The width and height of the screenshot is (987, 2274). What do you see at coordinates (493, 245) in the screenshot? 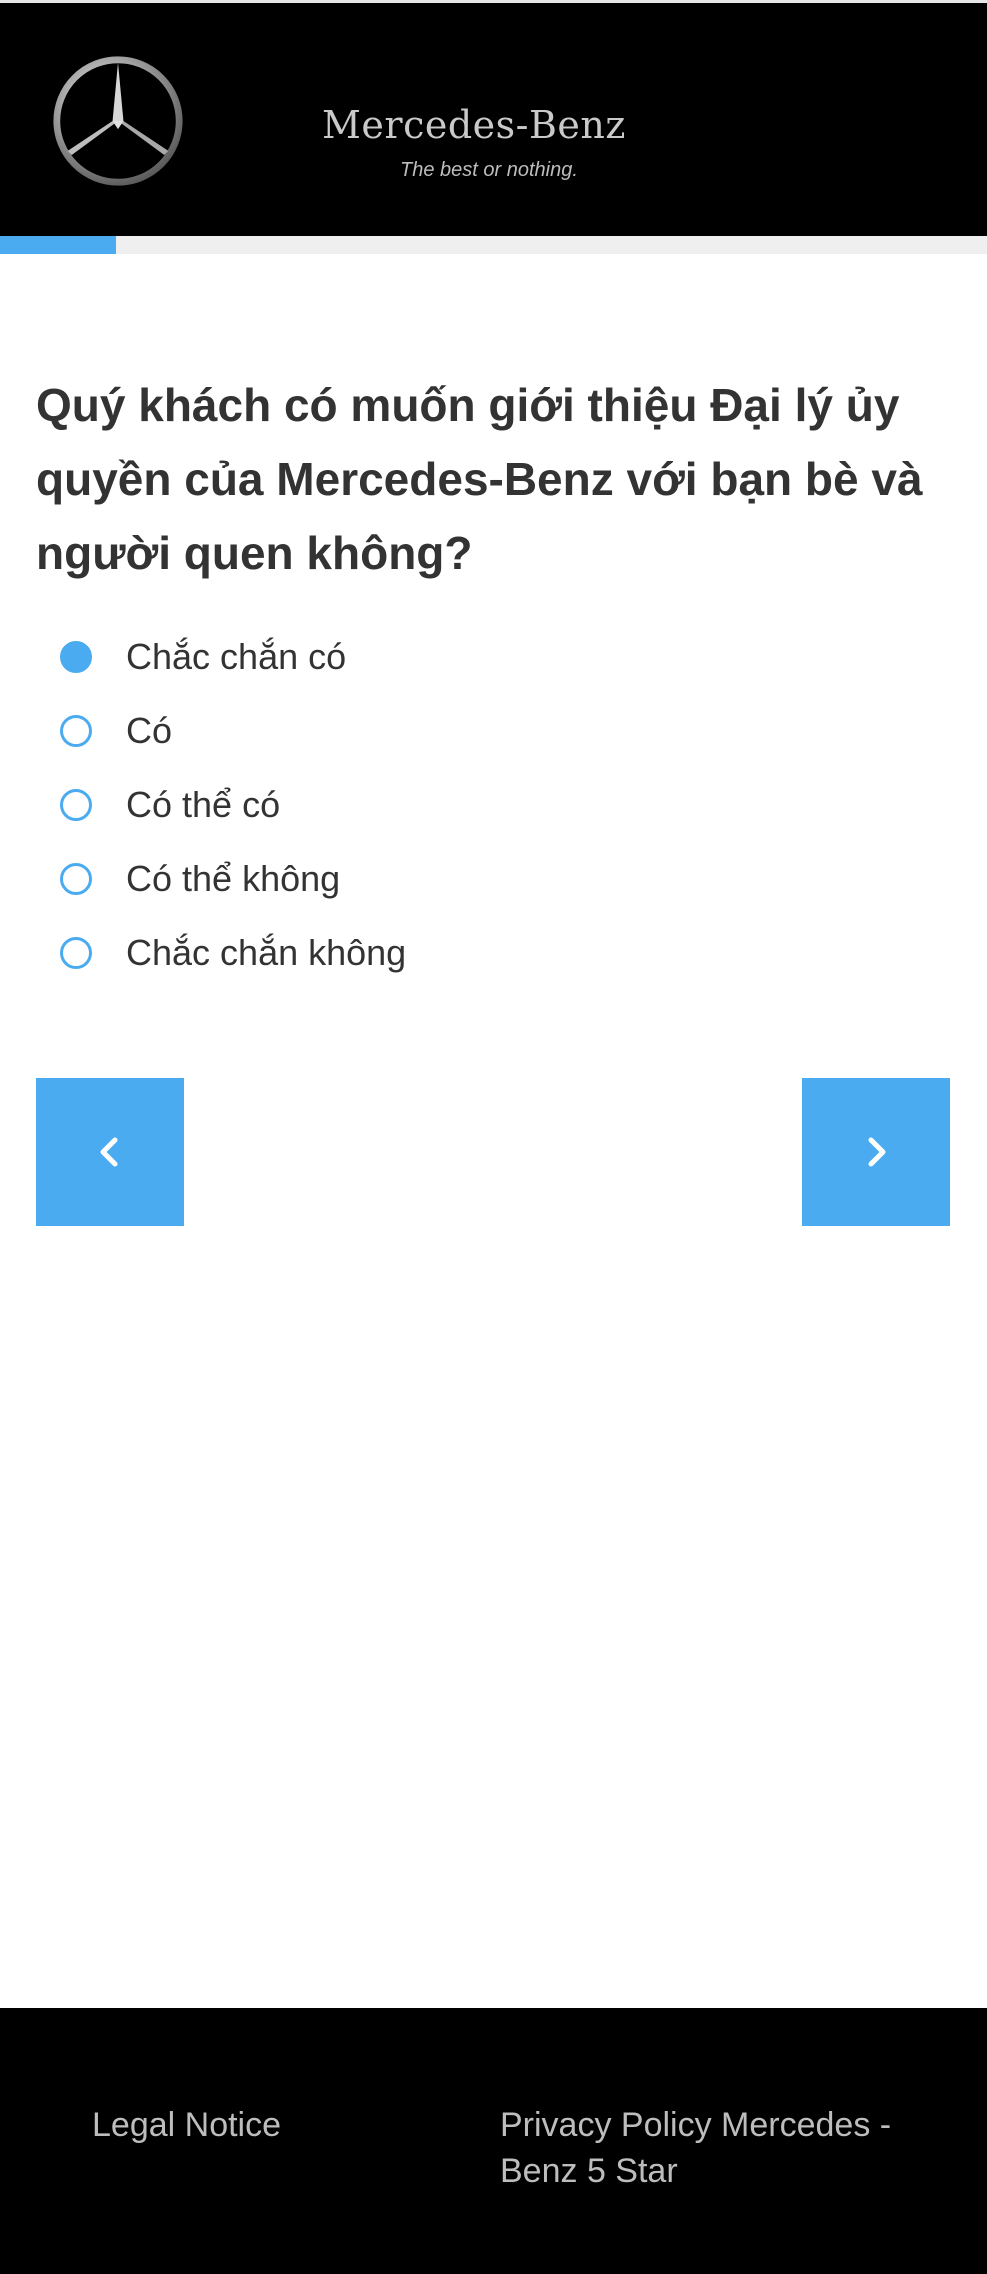
I see `progress-bar` at bounding box center [493, 245].